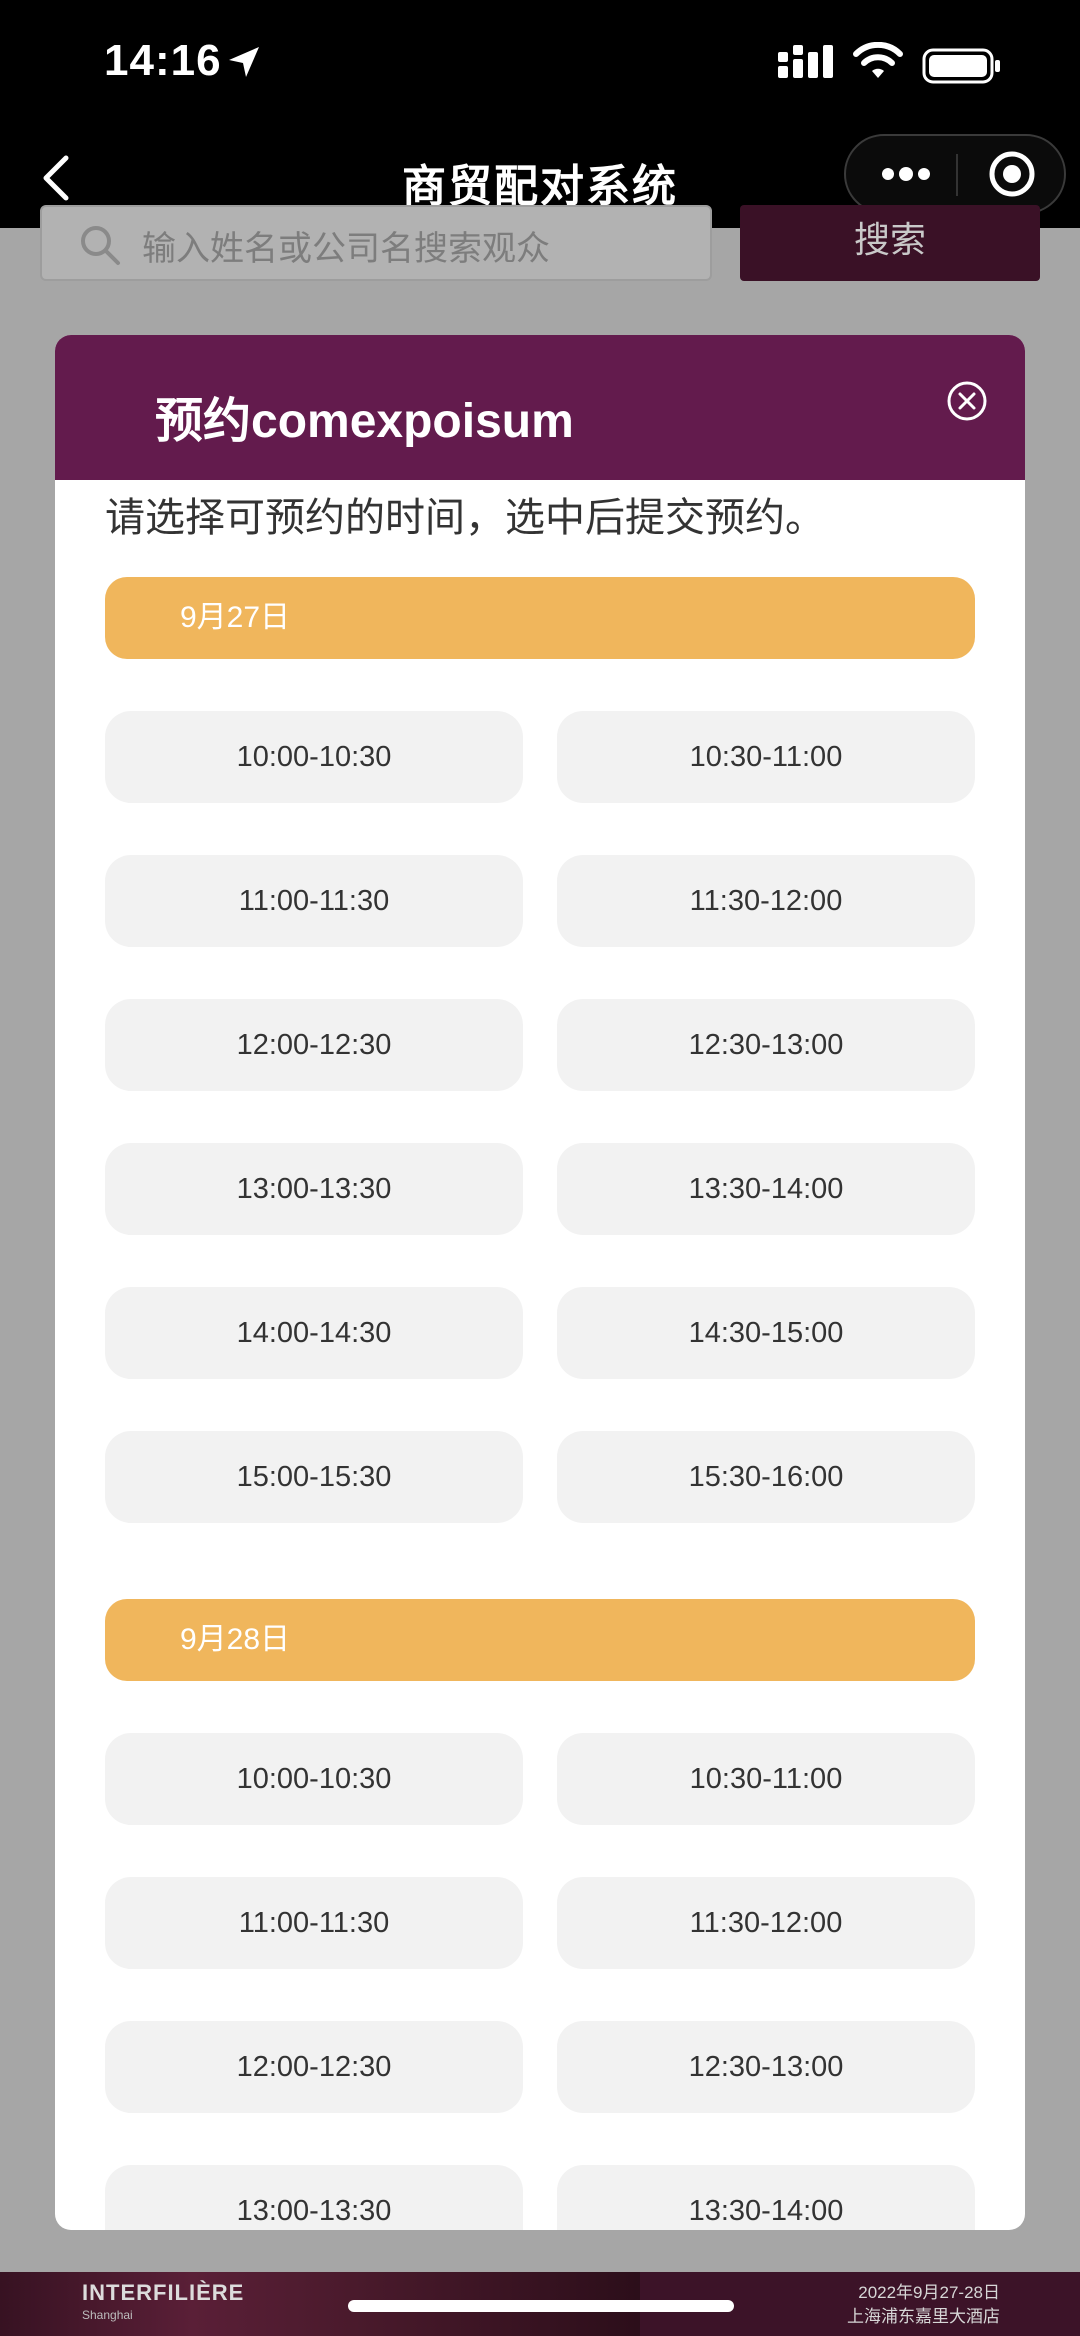  I want to click on date-header: 9月27日, so click(540, 618).